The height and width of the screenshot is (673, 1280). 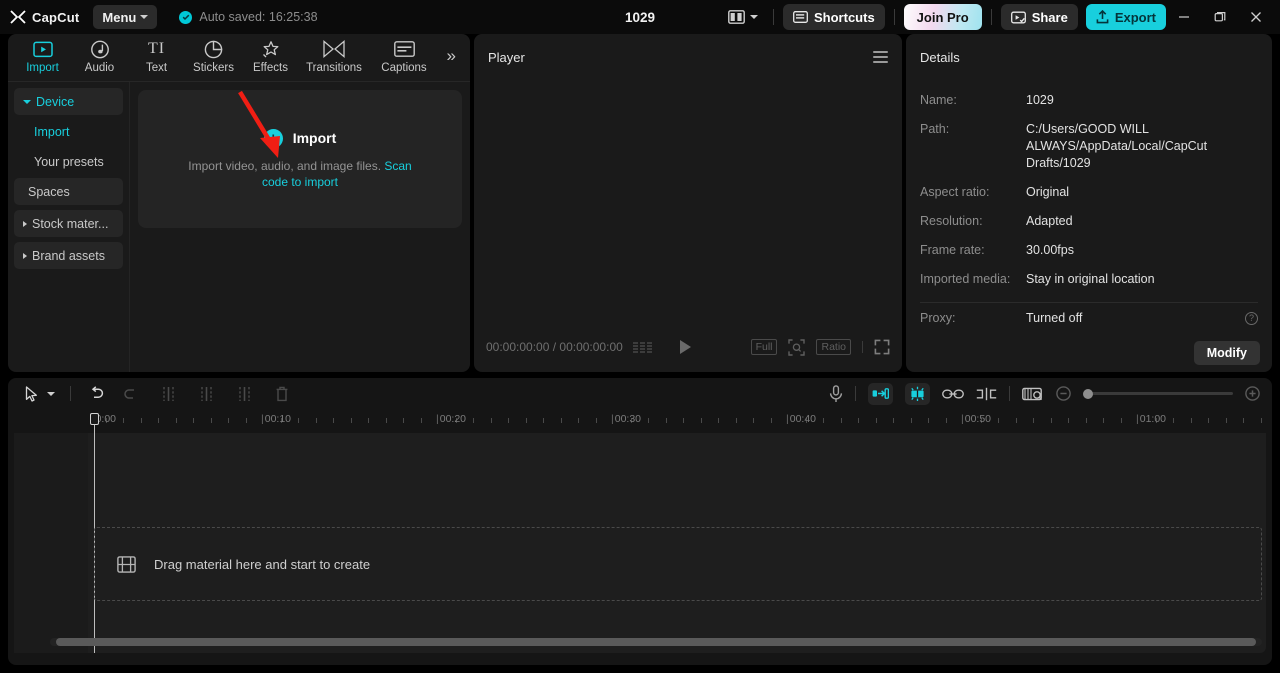 I want to click on link-clips-tool, so click(x=953, y=394).